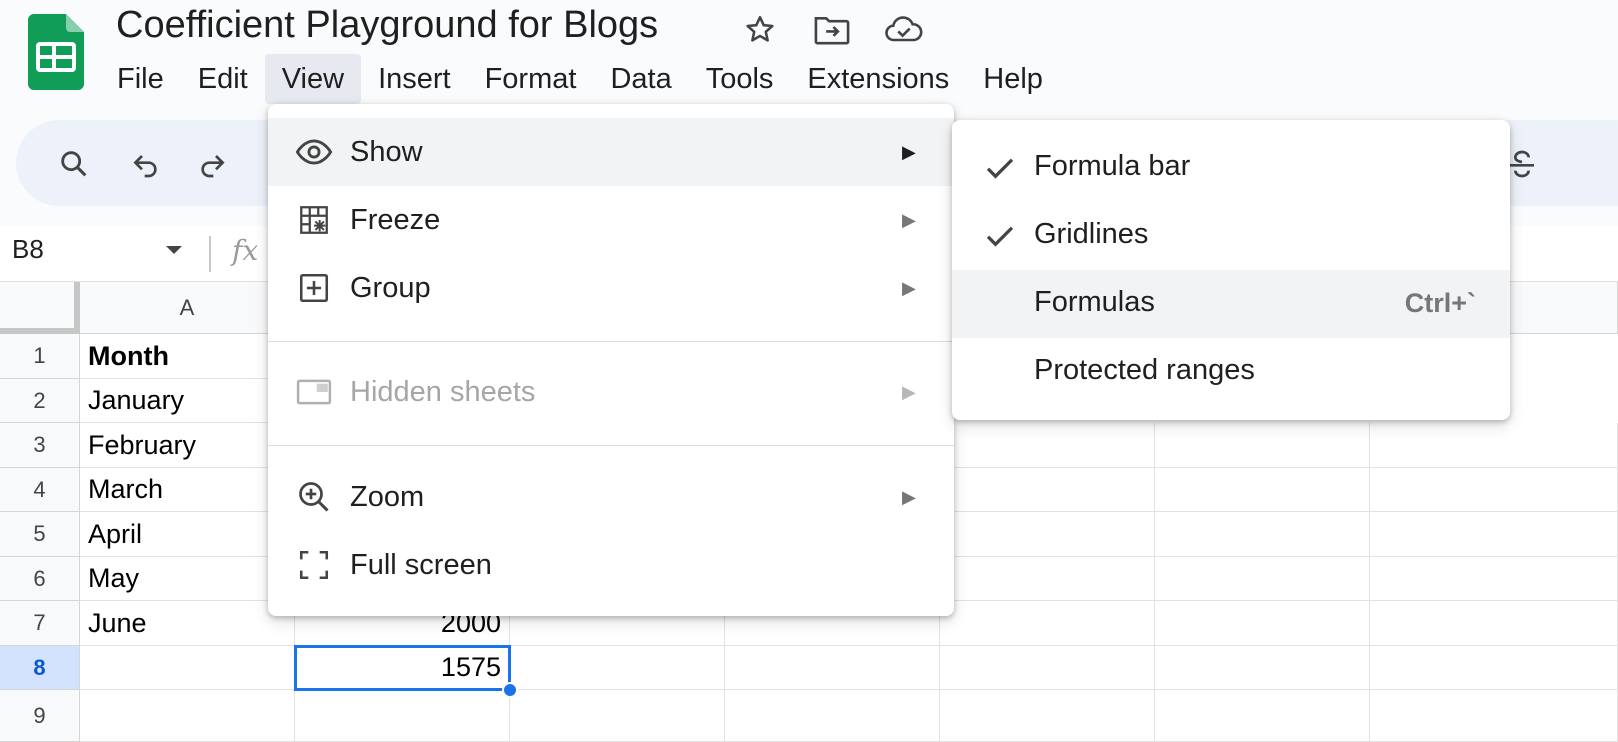 Image resolution: width=1618 pixels, height=742 pixels. I want to click on name-box: B8, so click(28, 249).